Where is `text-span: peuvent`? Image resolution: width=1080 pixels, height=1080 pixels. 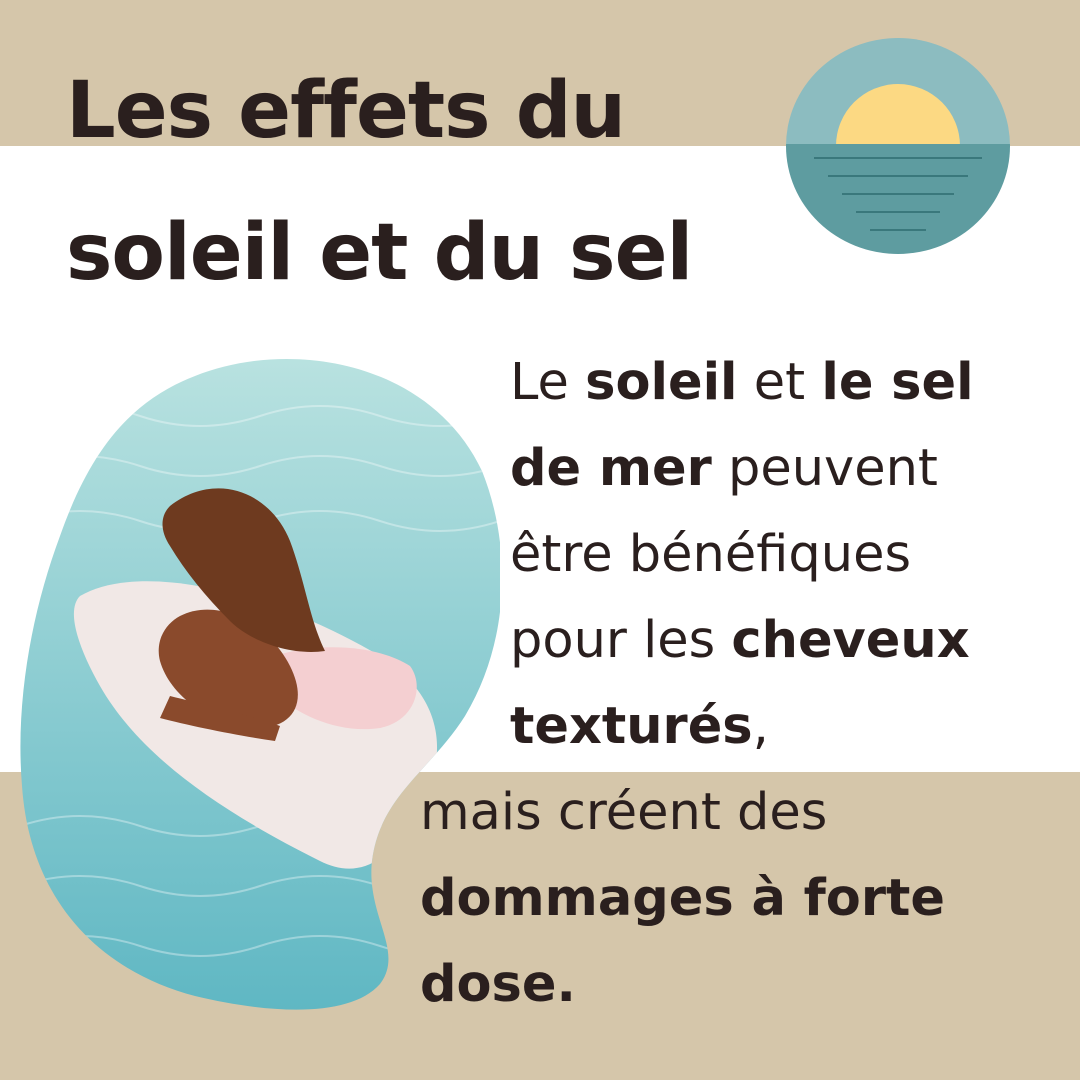 text-span: peuvent is located at coordinates (824, 468).